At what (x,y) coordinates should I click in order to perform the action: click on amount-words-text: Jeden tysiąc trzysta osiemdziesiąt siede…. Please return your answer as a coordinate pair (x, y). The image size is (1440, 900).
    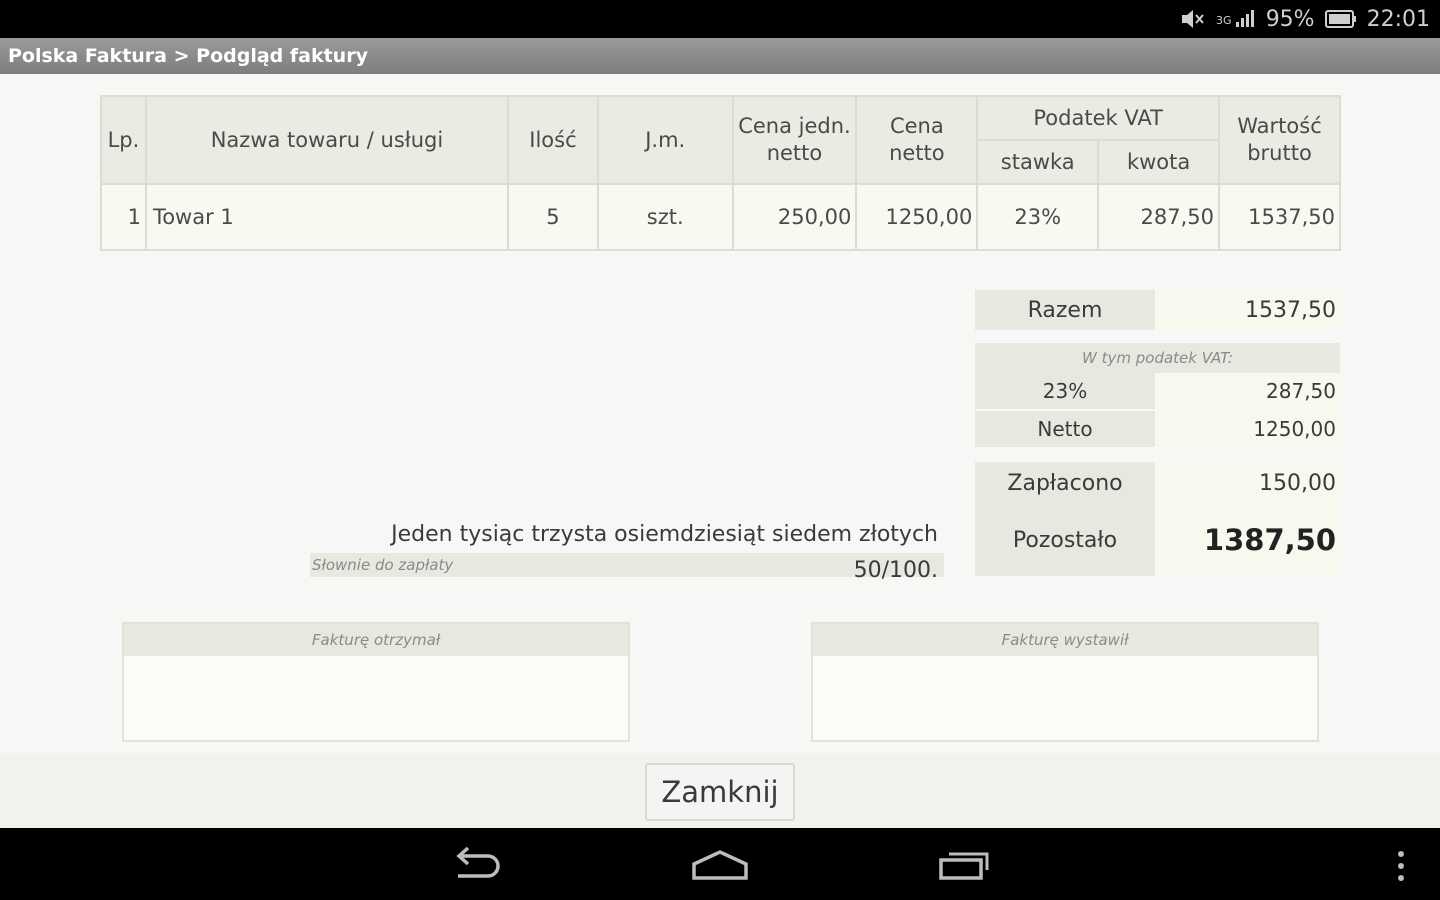
    Looking at the image, I should click on (664, 552).